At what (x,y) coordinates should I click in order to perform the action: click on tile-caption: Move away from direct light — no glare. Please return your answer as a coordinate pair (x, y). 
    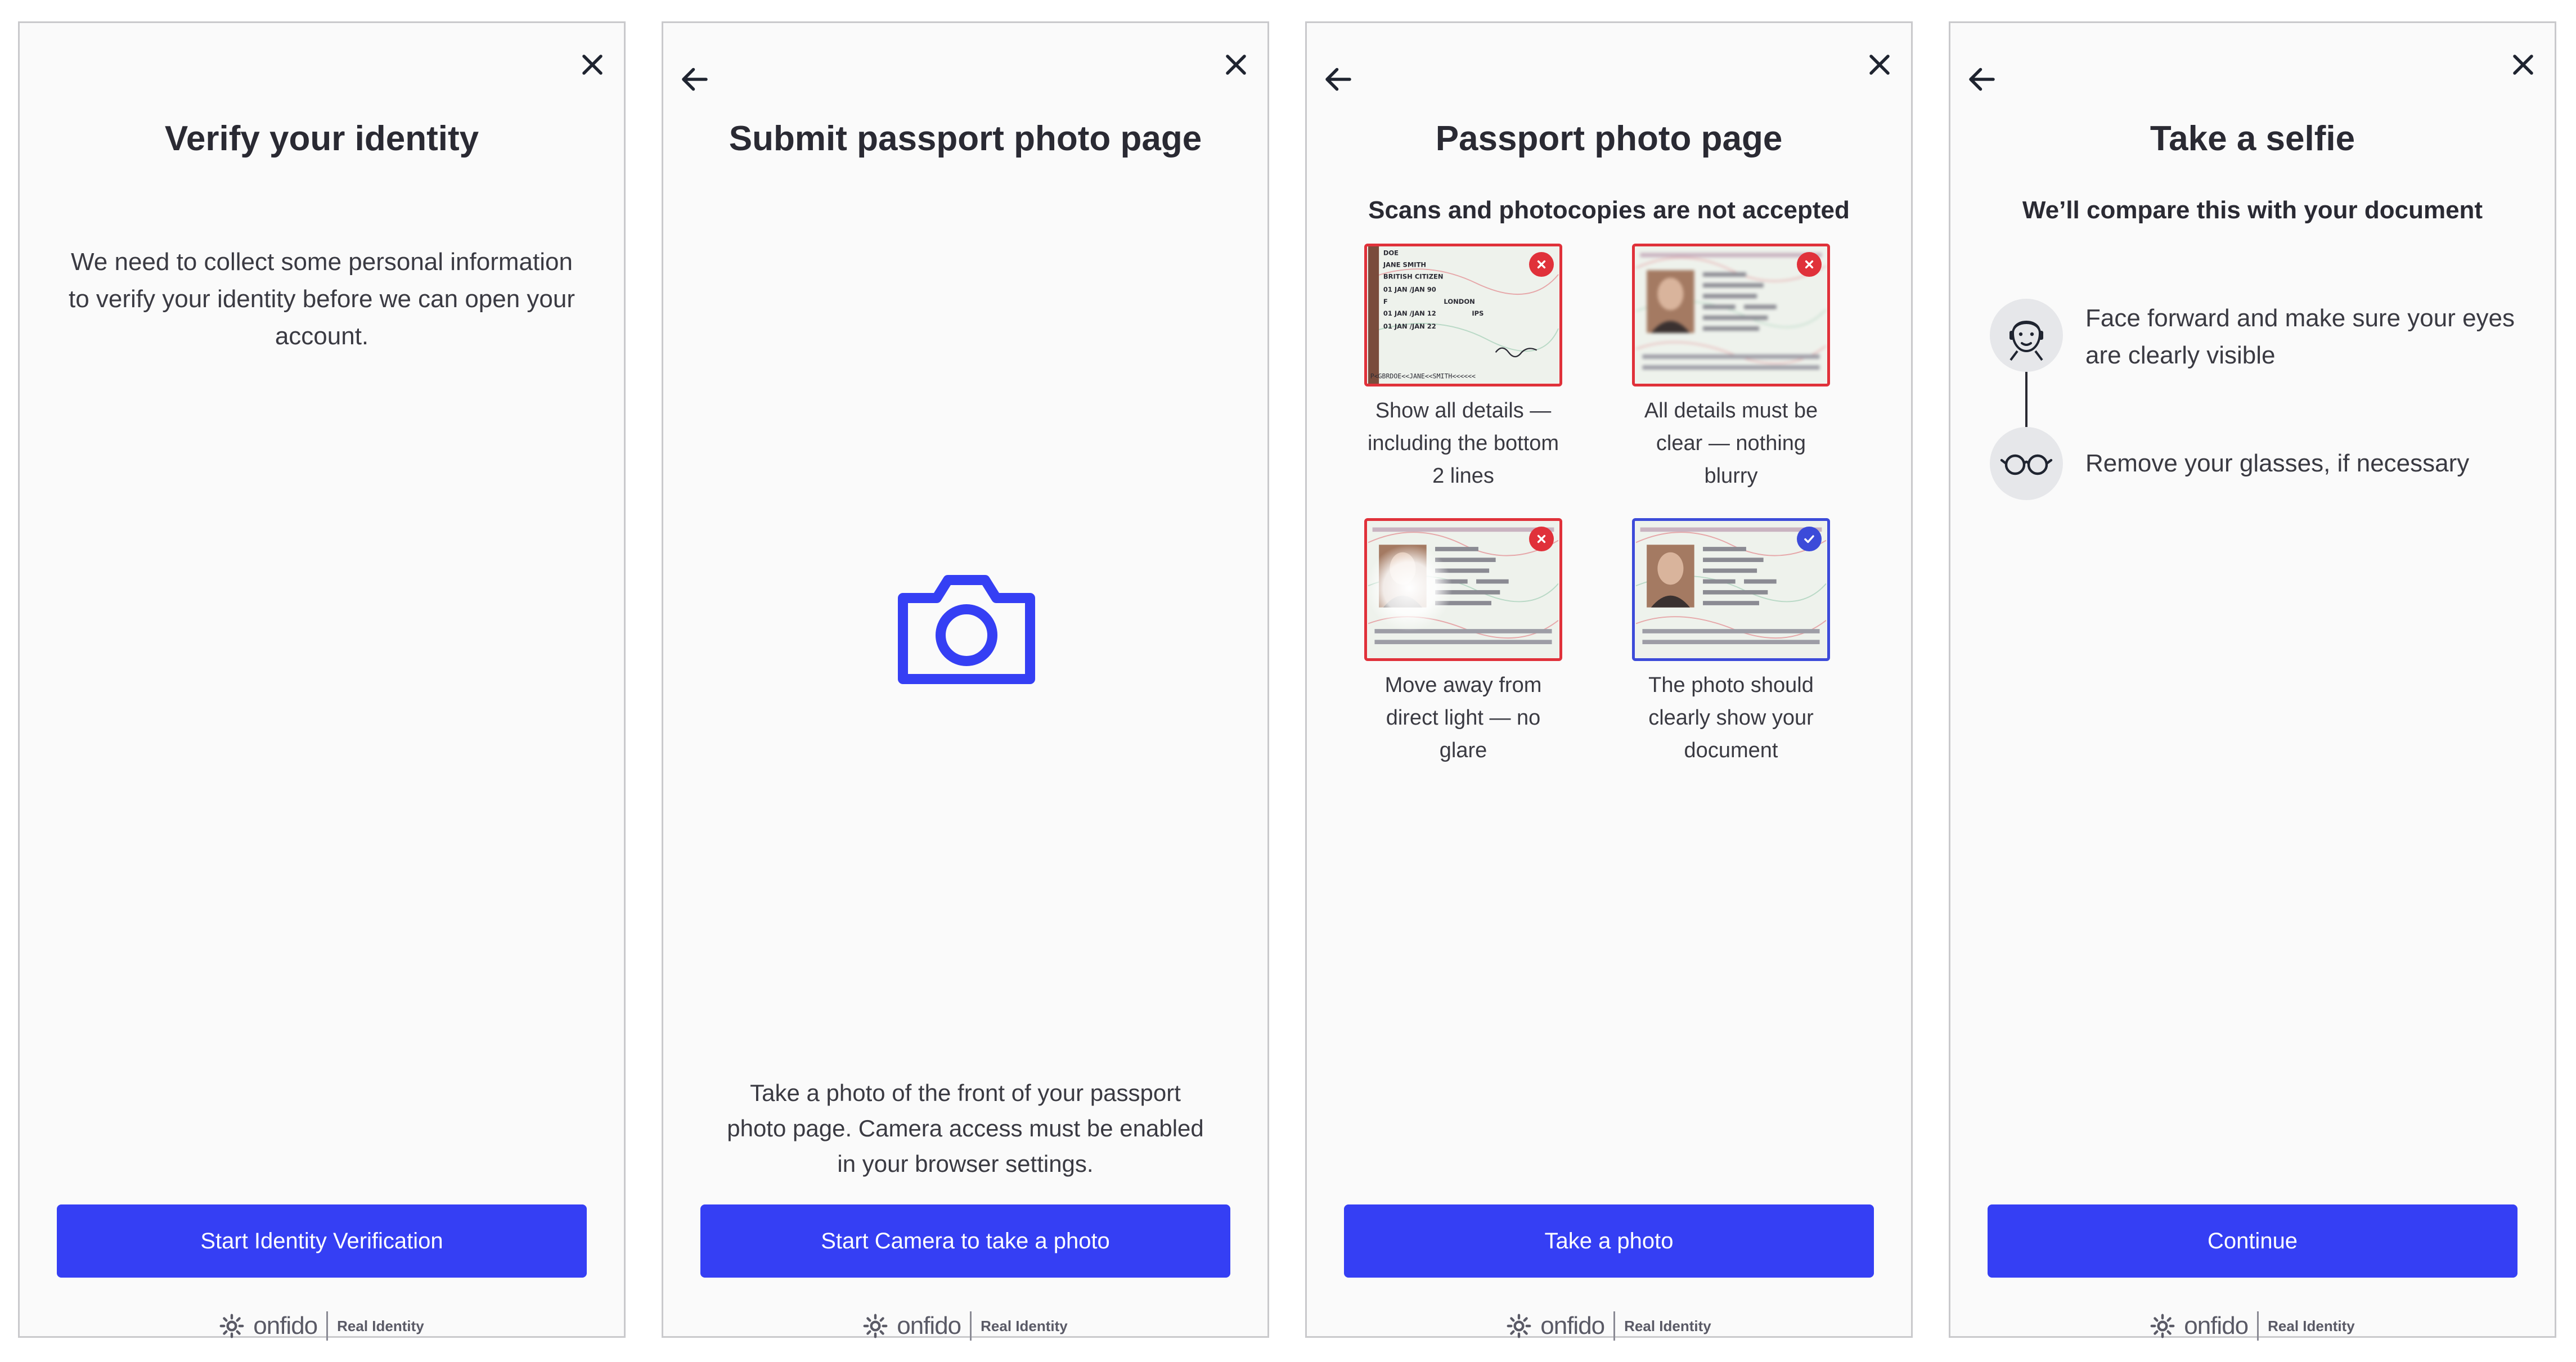
    Looking at the image, I should click on (1463, 717).